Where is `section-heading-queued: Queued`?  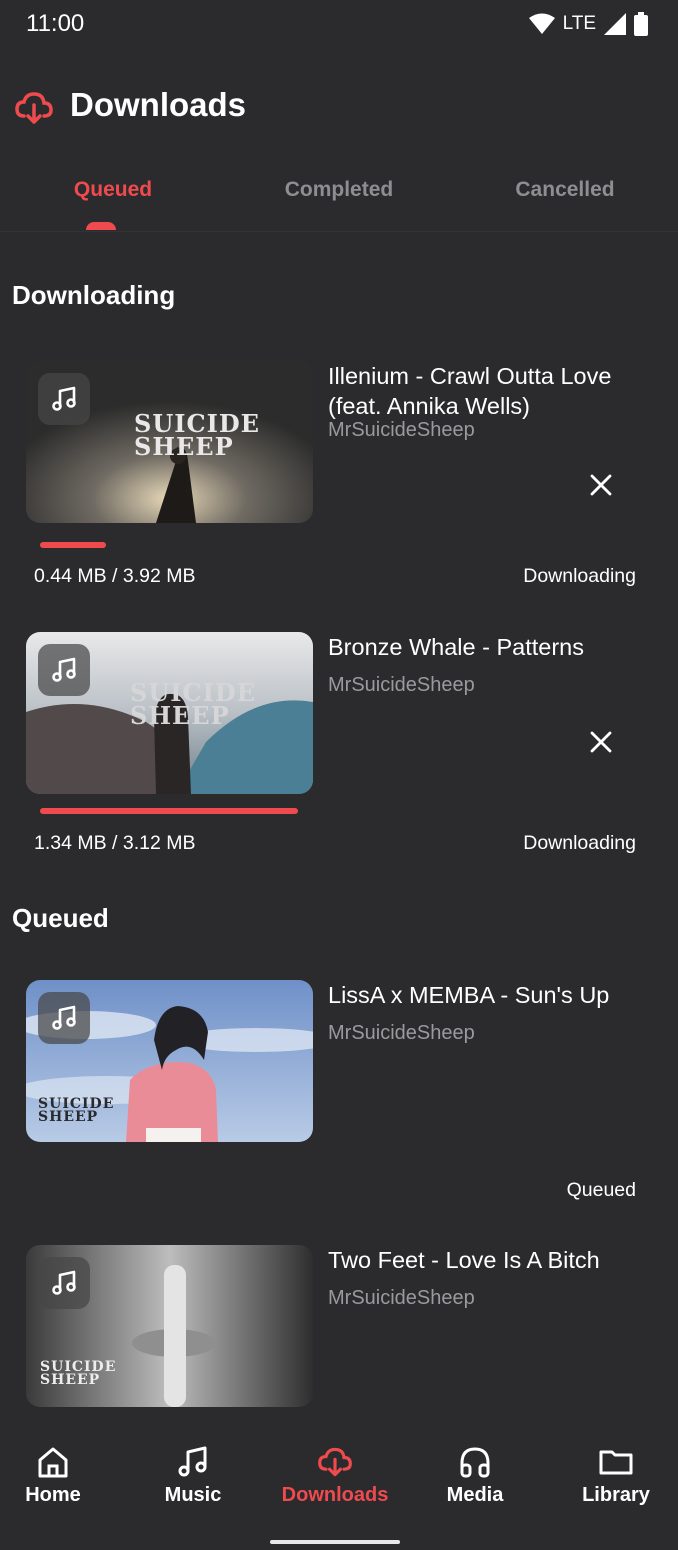
section-heading-queued: Queued is located at coordinates (60, 918).